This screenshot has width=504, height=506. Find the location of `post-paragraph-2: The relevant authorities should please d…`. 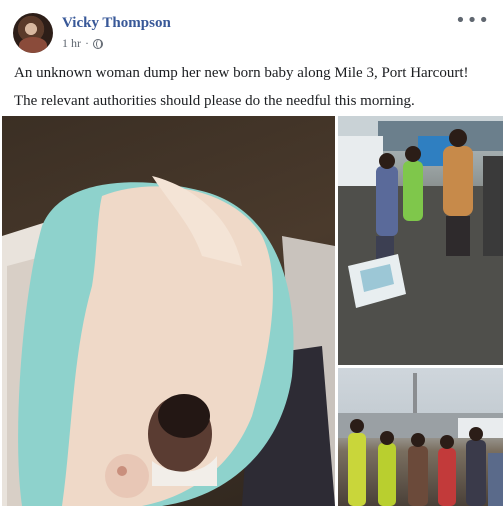

post-paragraph-2: The relevant authorities should please d… is located at coordinates (214, 101).